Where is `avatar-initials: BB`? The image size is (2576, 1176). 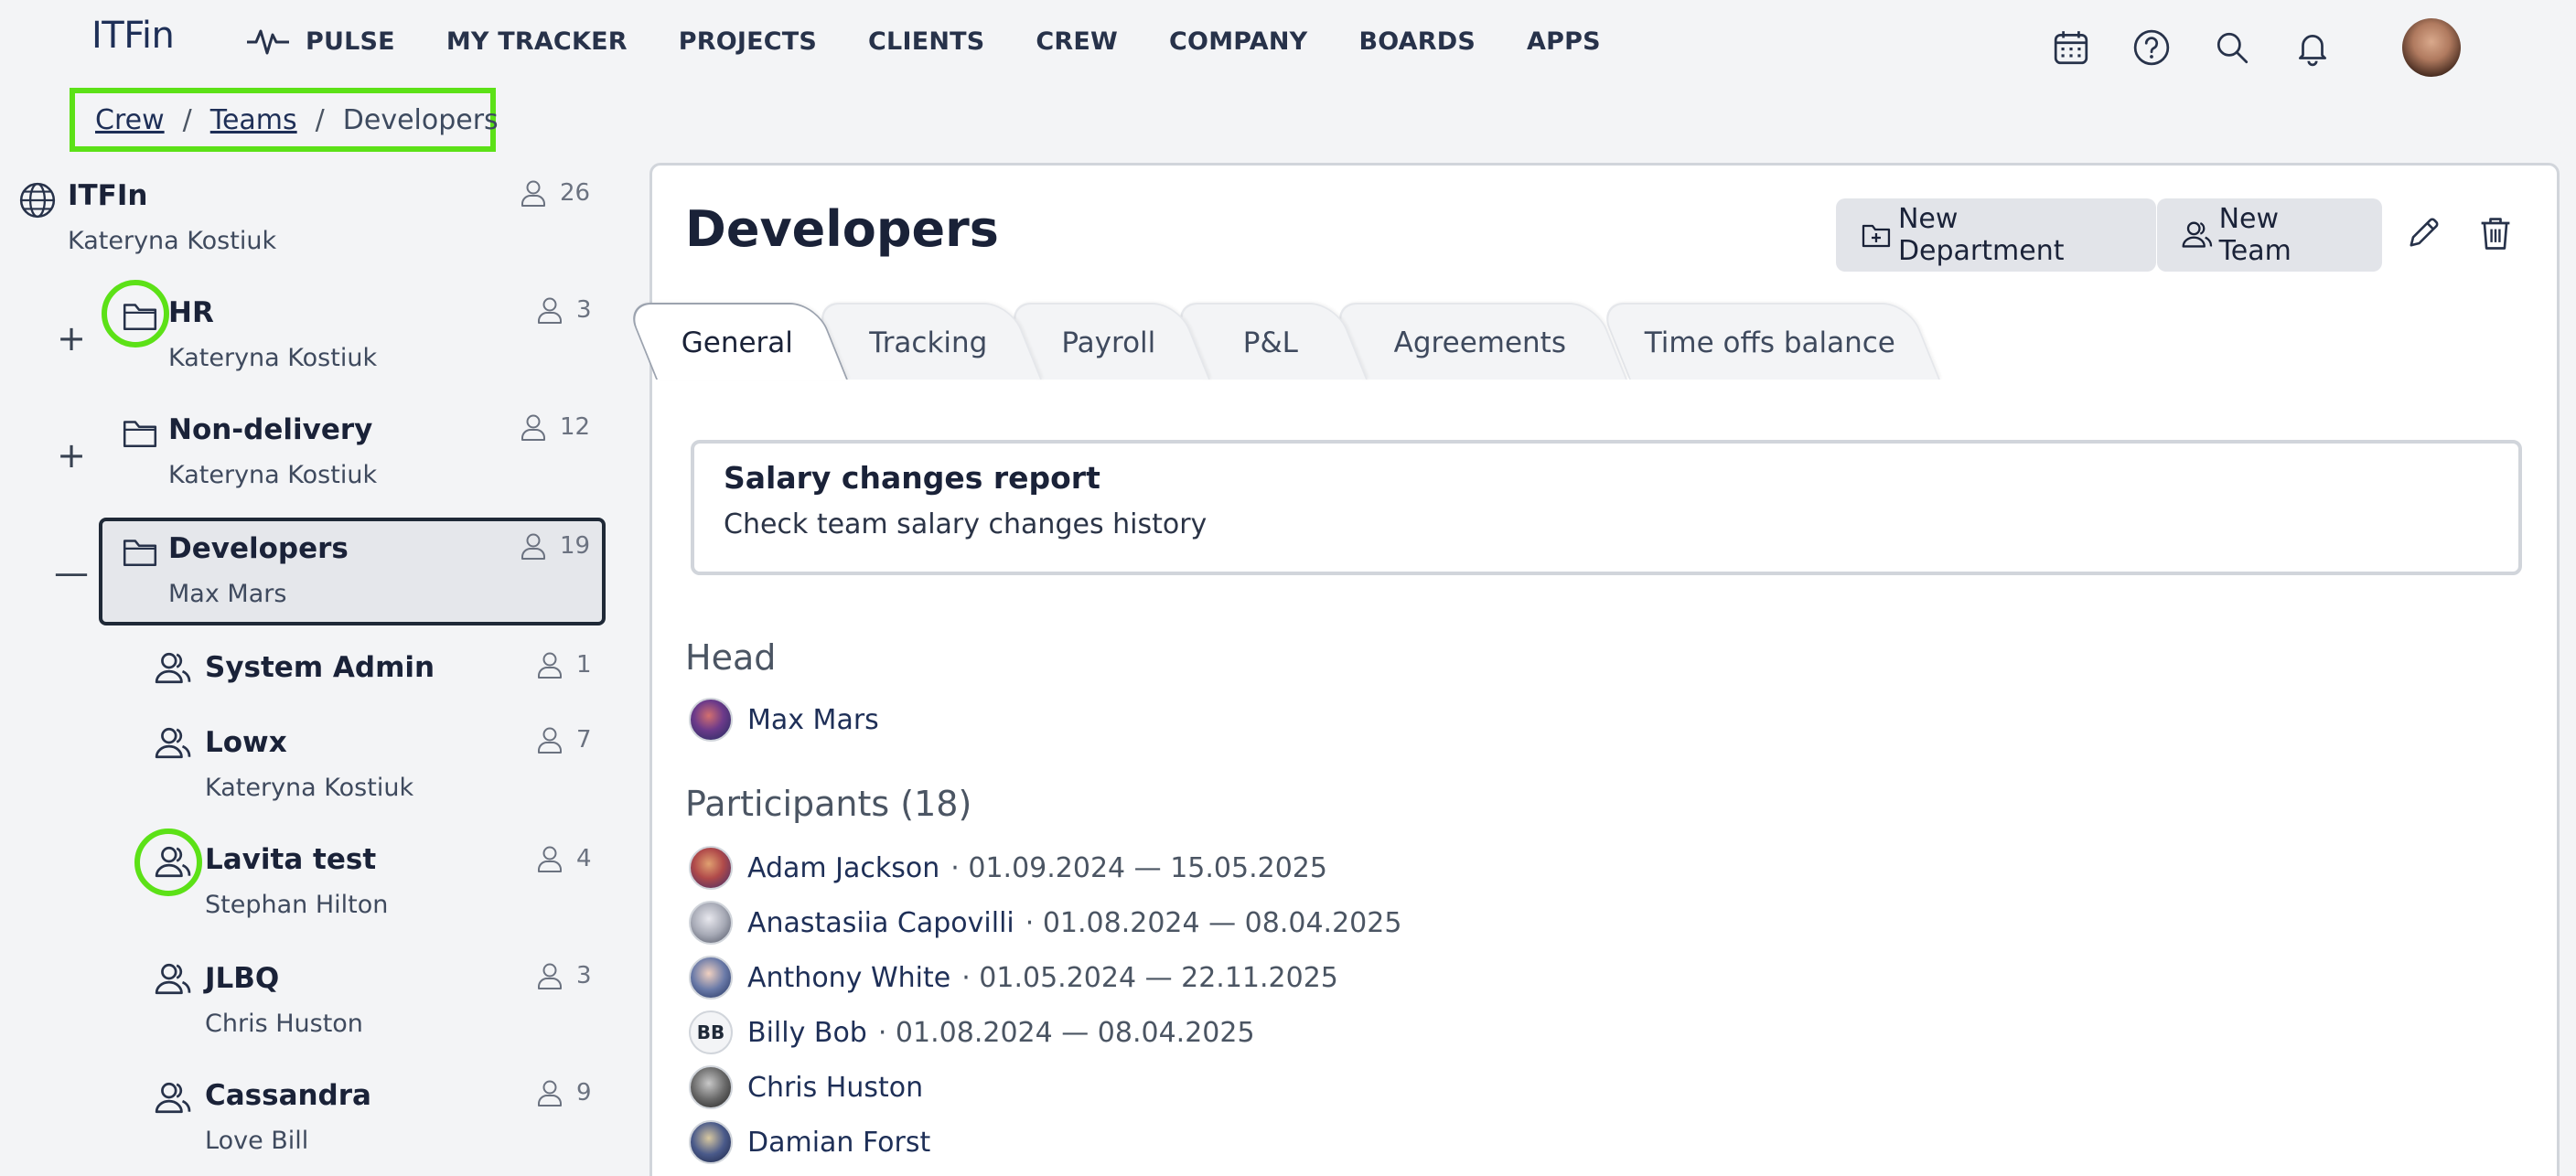 avatar-initials: BB is located at coordinates (711, 1032).